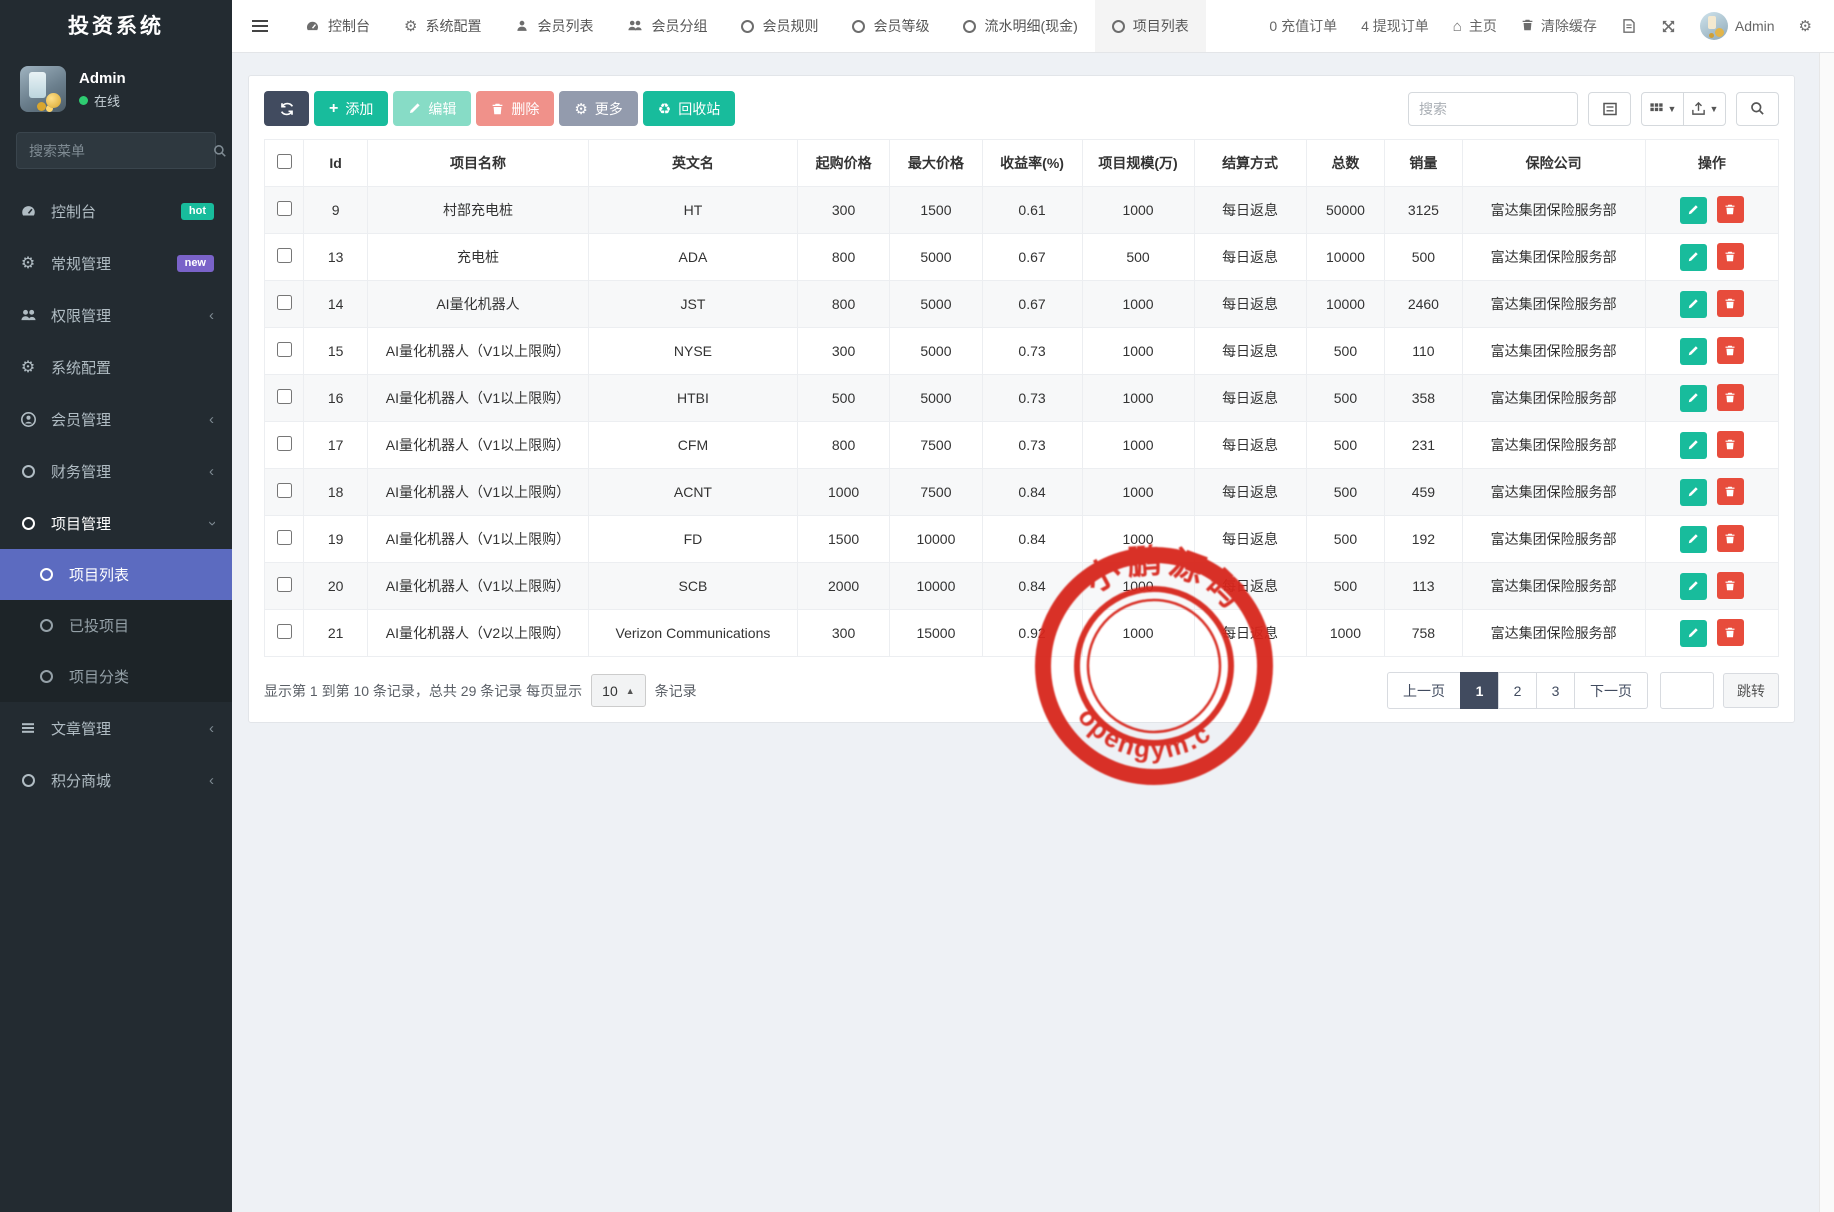 This screenshot has width=1834, height=1212. I want to click on sidebar-item-dashboard: 控制台 hot, so click(116, 211).